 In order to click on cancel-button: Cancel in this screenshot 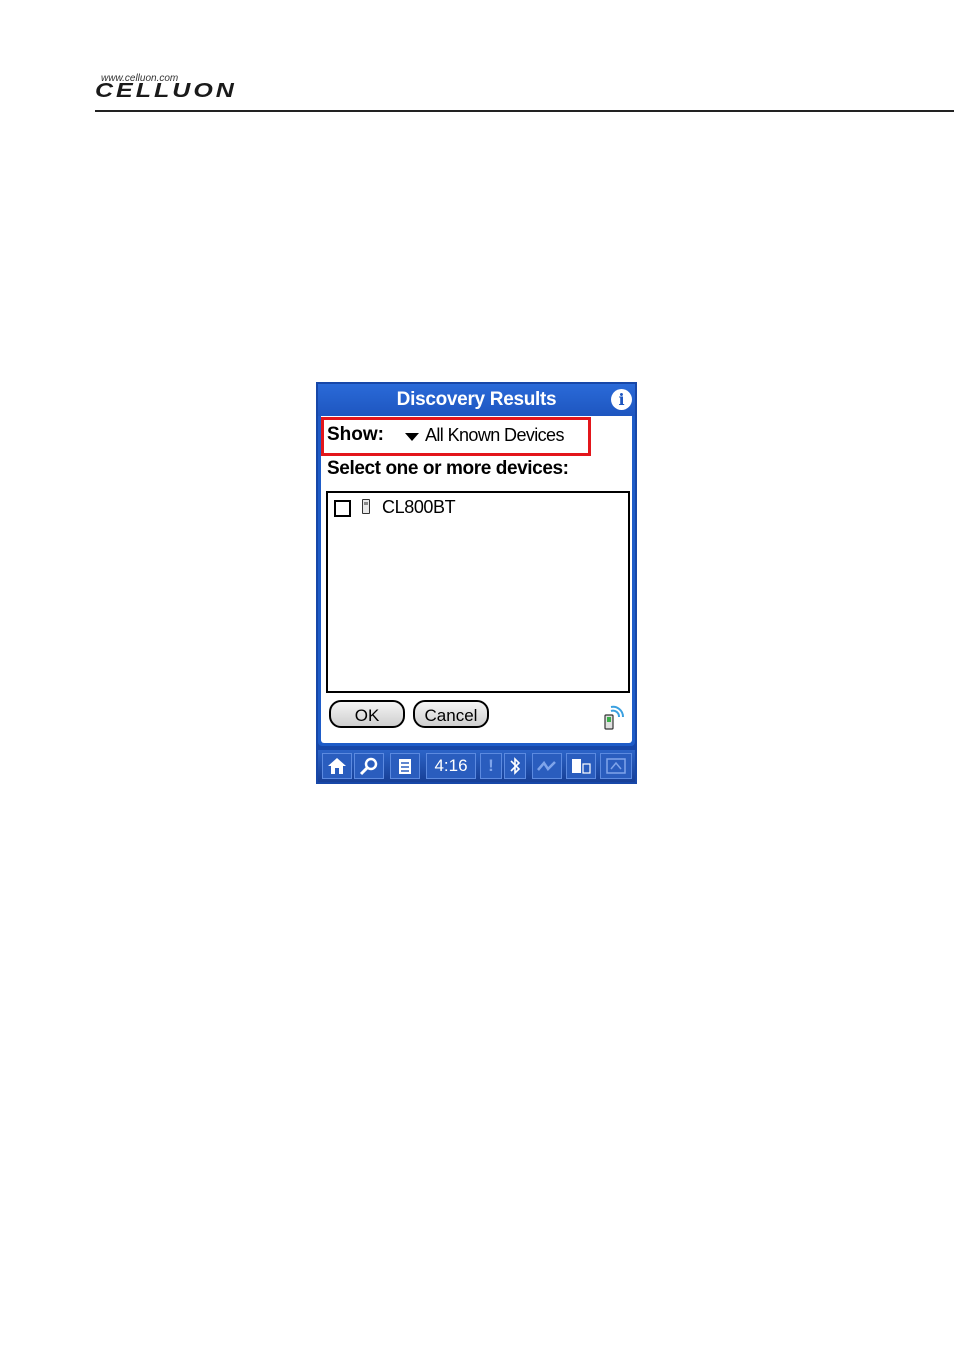, I will do `click(451, 714)`.